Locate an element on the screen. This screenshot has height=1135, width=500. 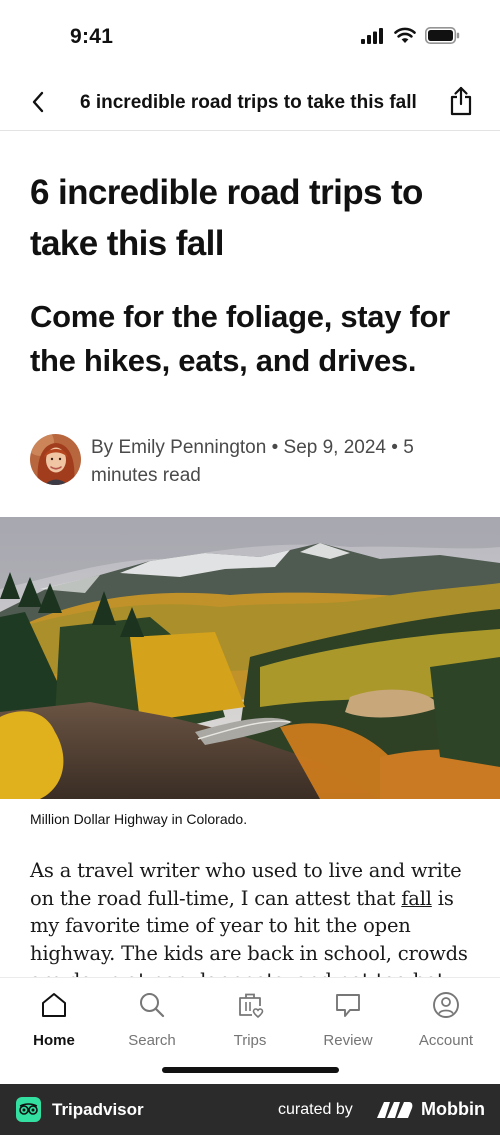
footer-mobbin: Mobbin is located at coordinates (453, 1109).